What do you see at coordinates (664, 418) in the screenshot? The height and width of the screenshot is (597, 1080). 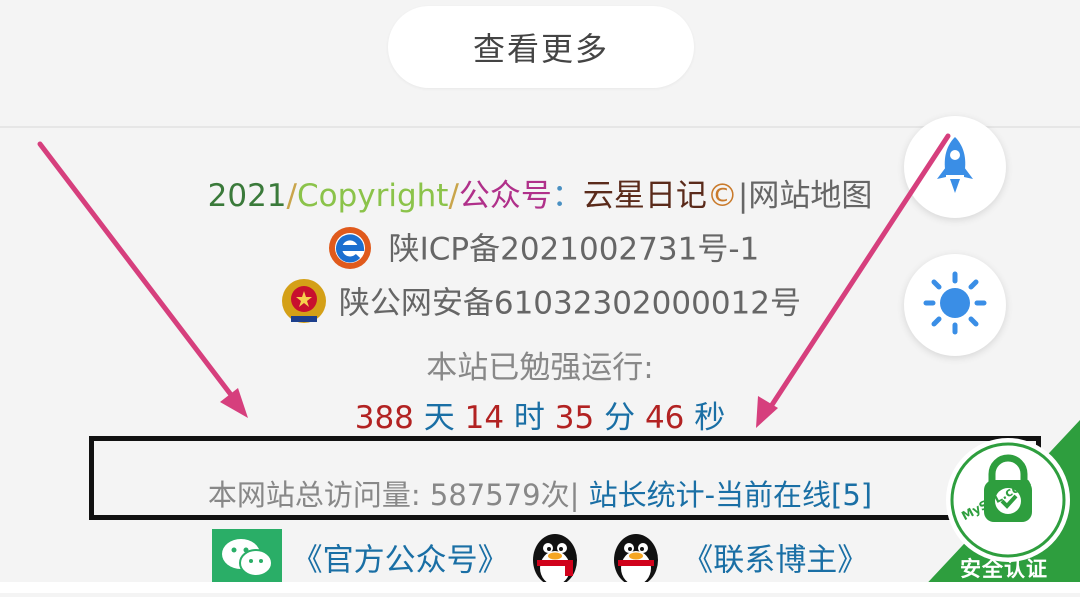 I see `uptime-seconds: 46` at bounding box center [664, 418].